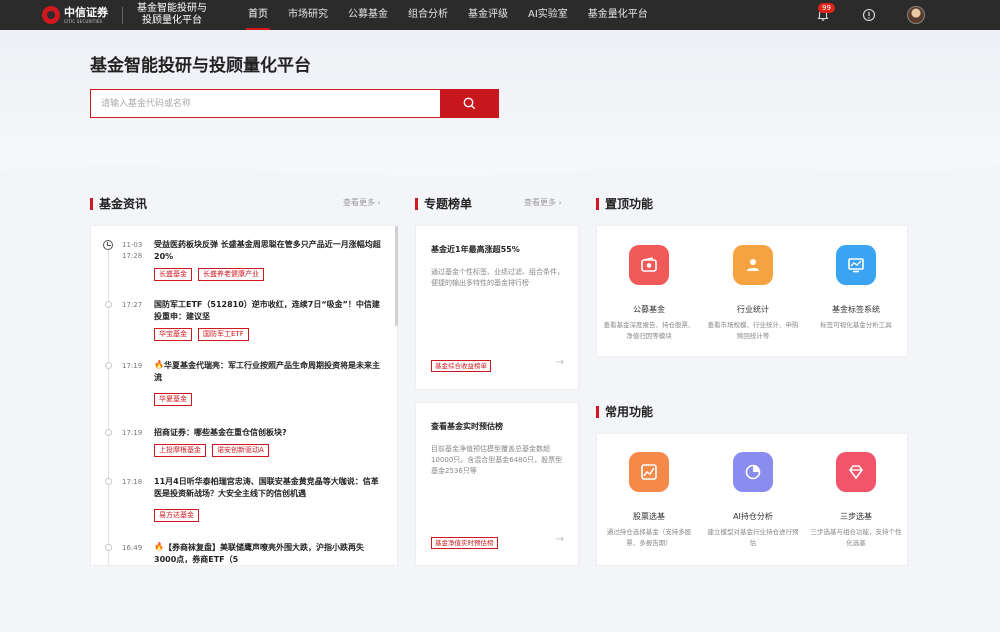 The width and height of the screenshot is (1000, 632). I want to click on nav-item-market-research: 市场研究, so click(308, 15).